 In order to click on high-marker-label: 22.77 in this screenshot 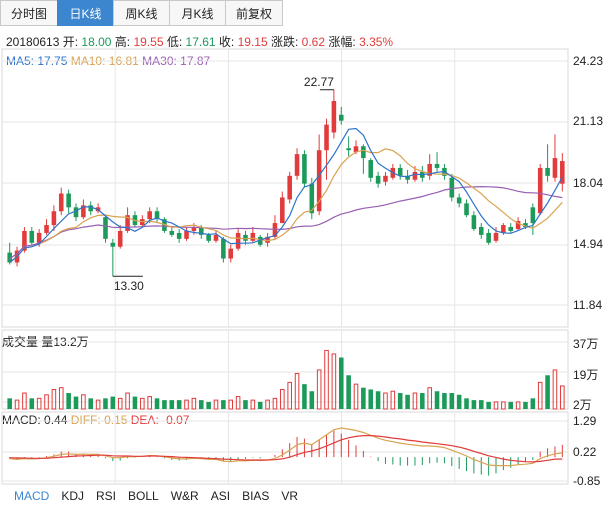, I will do `click(319, 82)`.